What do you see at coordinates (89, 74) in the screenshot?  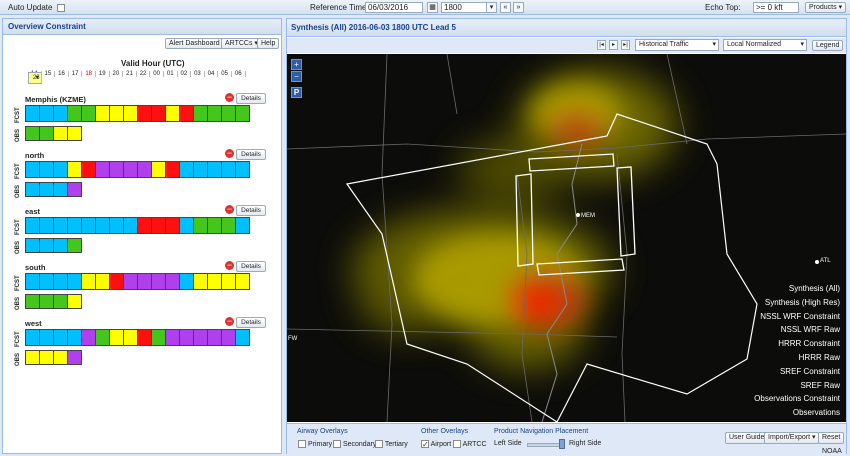 I see `hour-cell: 18` at bounding box center [89, 74].